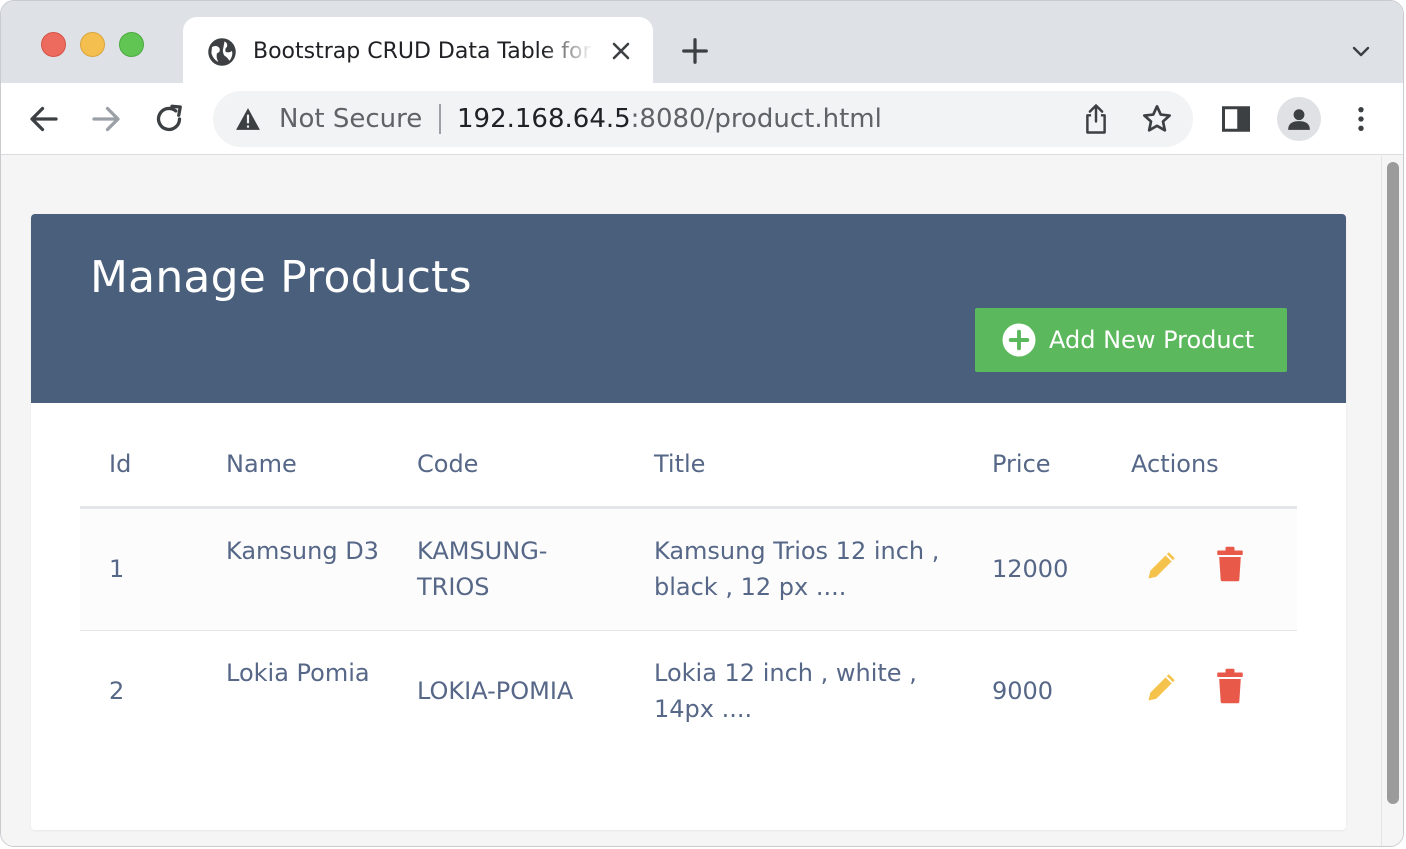 This screenshot has height=849, width=1406. I want to click on profile-button, so click(1299, 119).